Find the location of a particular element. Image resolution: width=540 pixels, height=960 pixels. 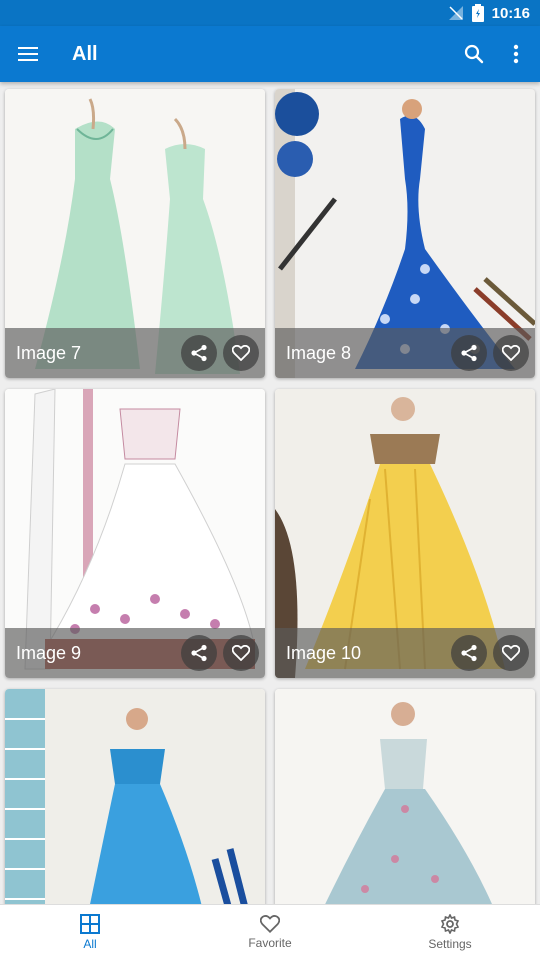

nav-settings-label: Settings is located at coordinates (450, 944).